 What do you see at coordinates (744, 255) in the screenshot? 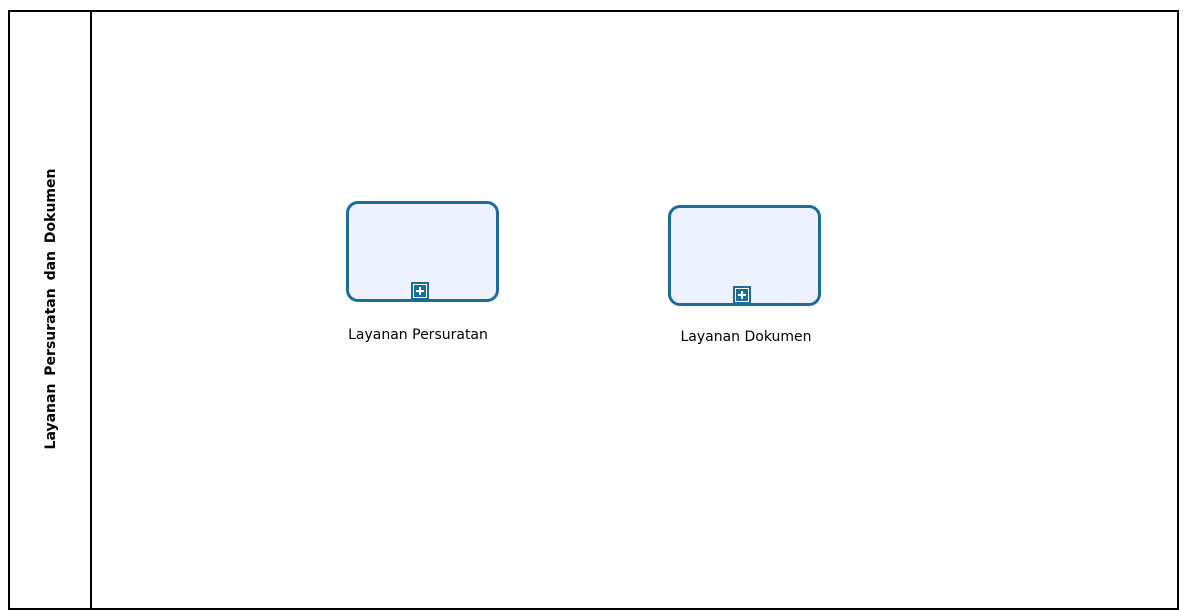
I see `subprocess-layanan-dokumen` at bounding box center [744, 255].